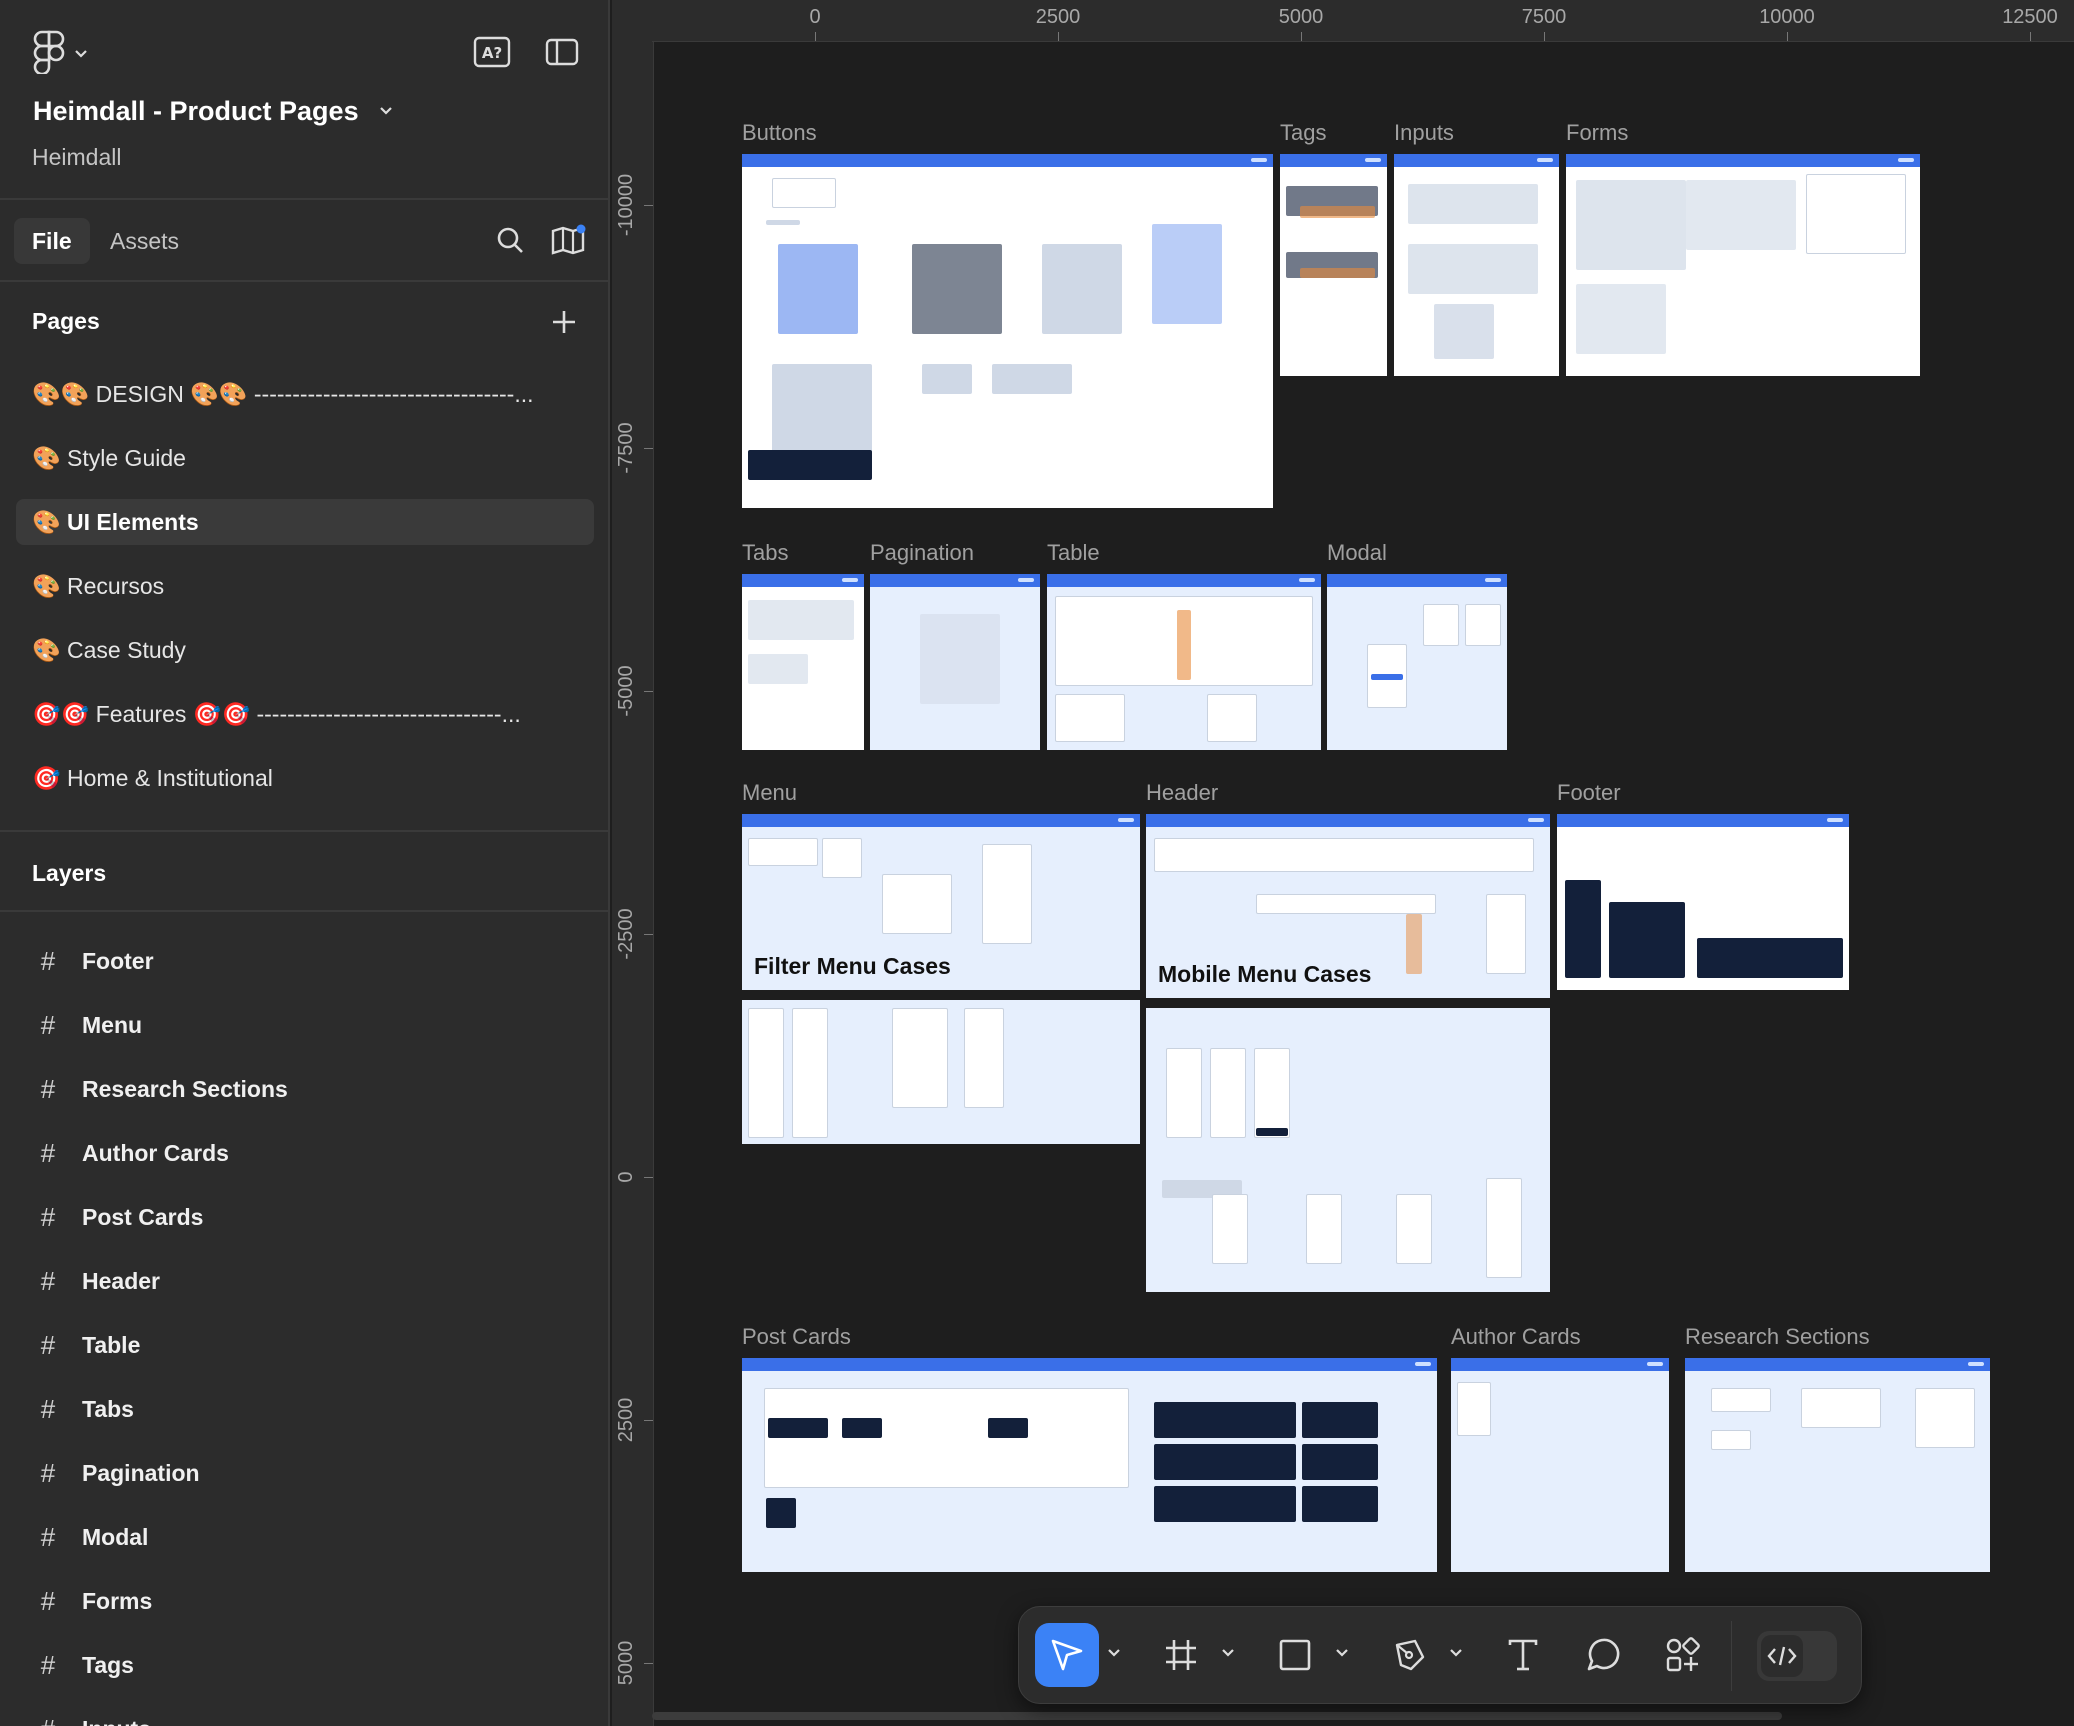 Image resolution: width=2074 pixels, height=1726 pixels. I want to click on ruler-tick: 5000, so click(1301, 17).